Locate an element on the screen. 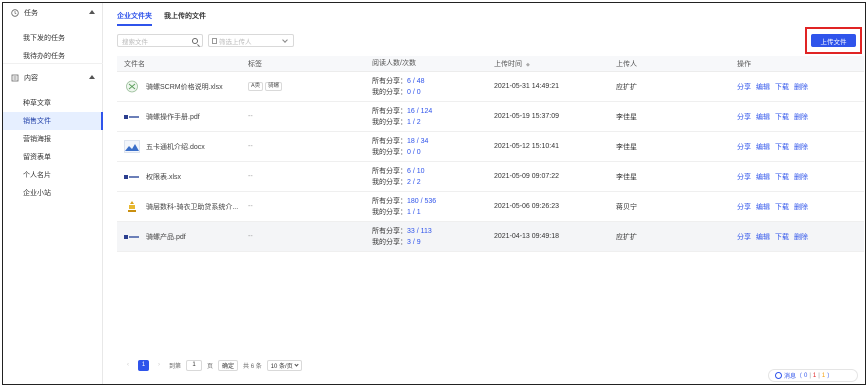  tab-my-uploads: 我上传的文件 is located at coordinates (185, 18).